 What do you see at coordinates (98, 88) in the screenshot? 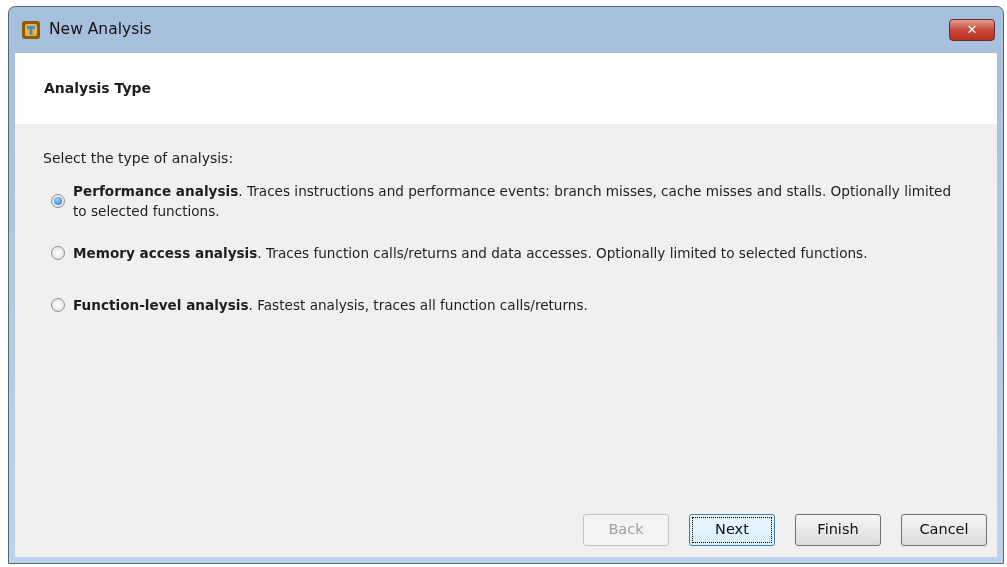
I see `page-title: Analysis Type` at bounding box center [98, 88].